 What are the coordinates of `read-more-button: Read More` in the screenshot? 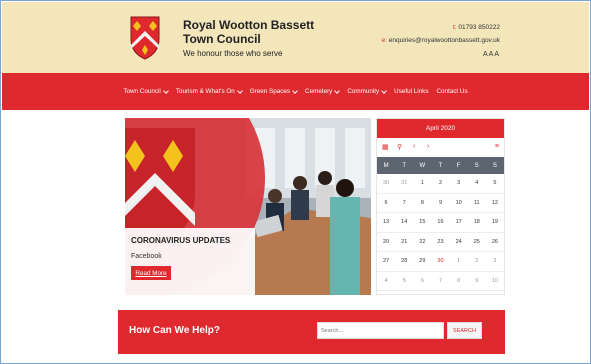 It's located at (151, 273).